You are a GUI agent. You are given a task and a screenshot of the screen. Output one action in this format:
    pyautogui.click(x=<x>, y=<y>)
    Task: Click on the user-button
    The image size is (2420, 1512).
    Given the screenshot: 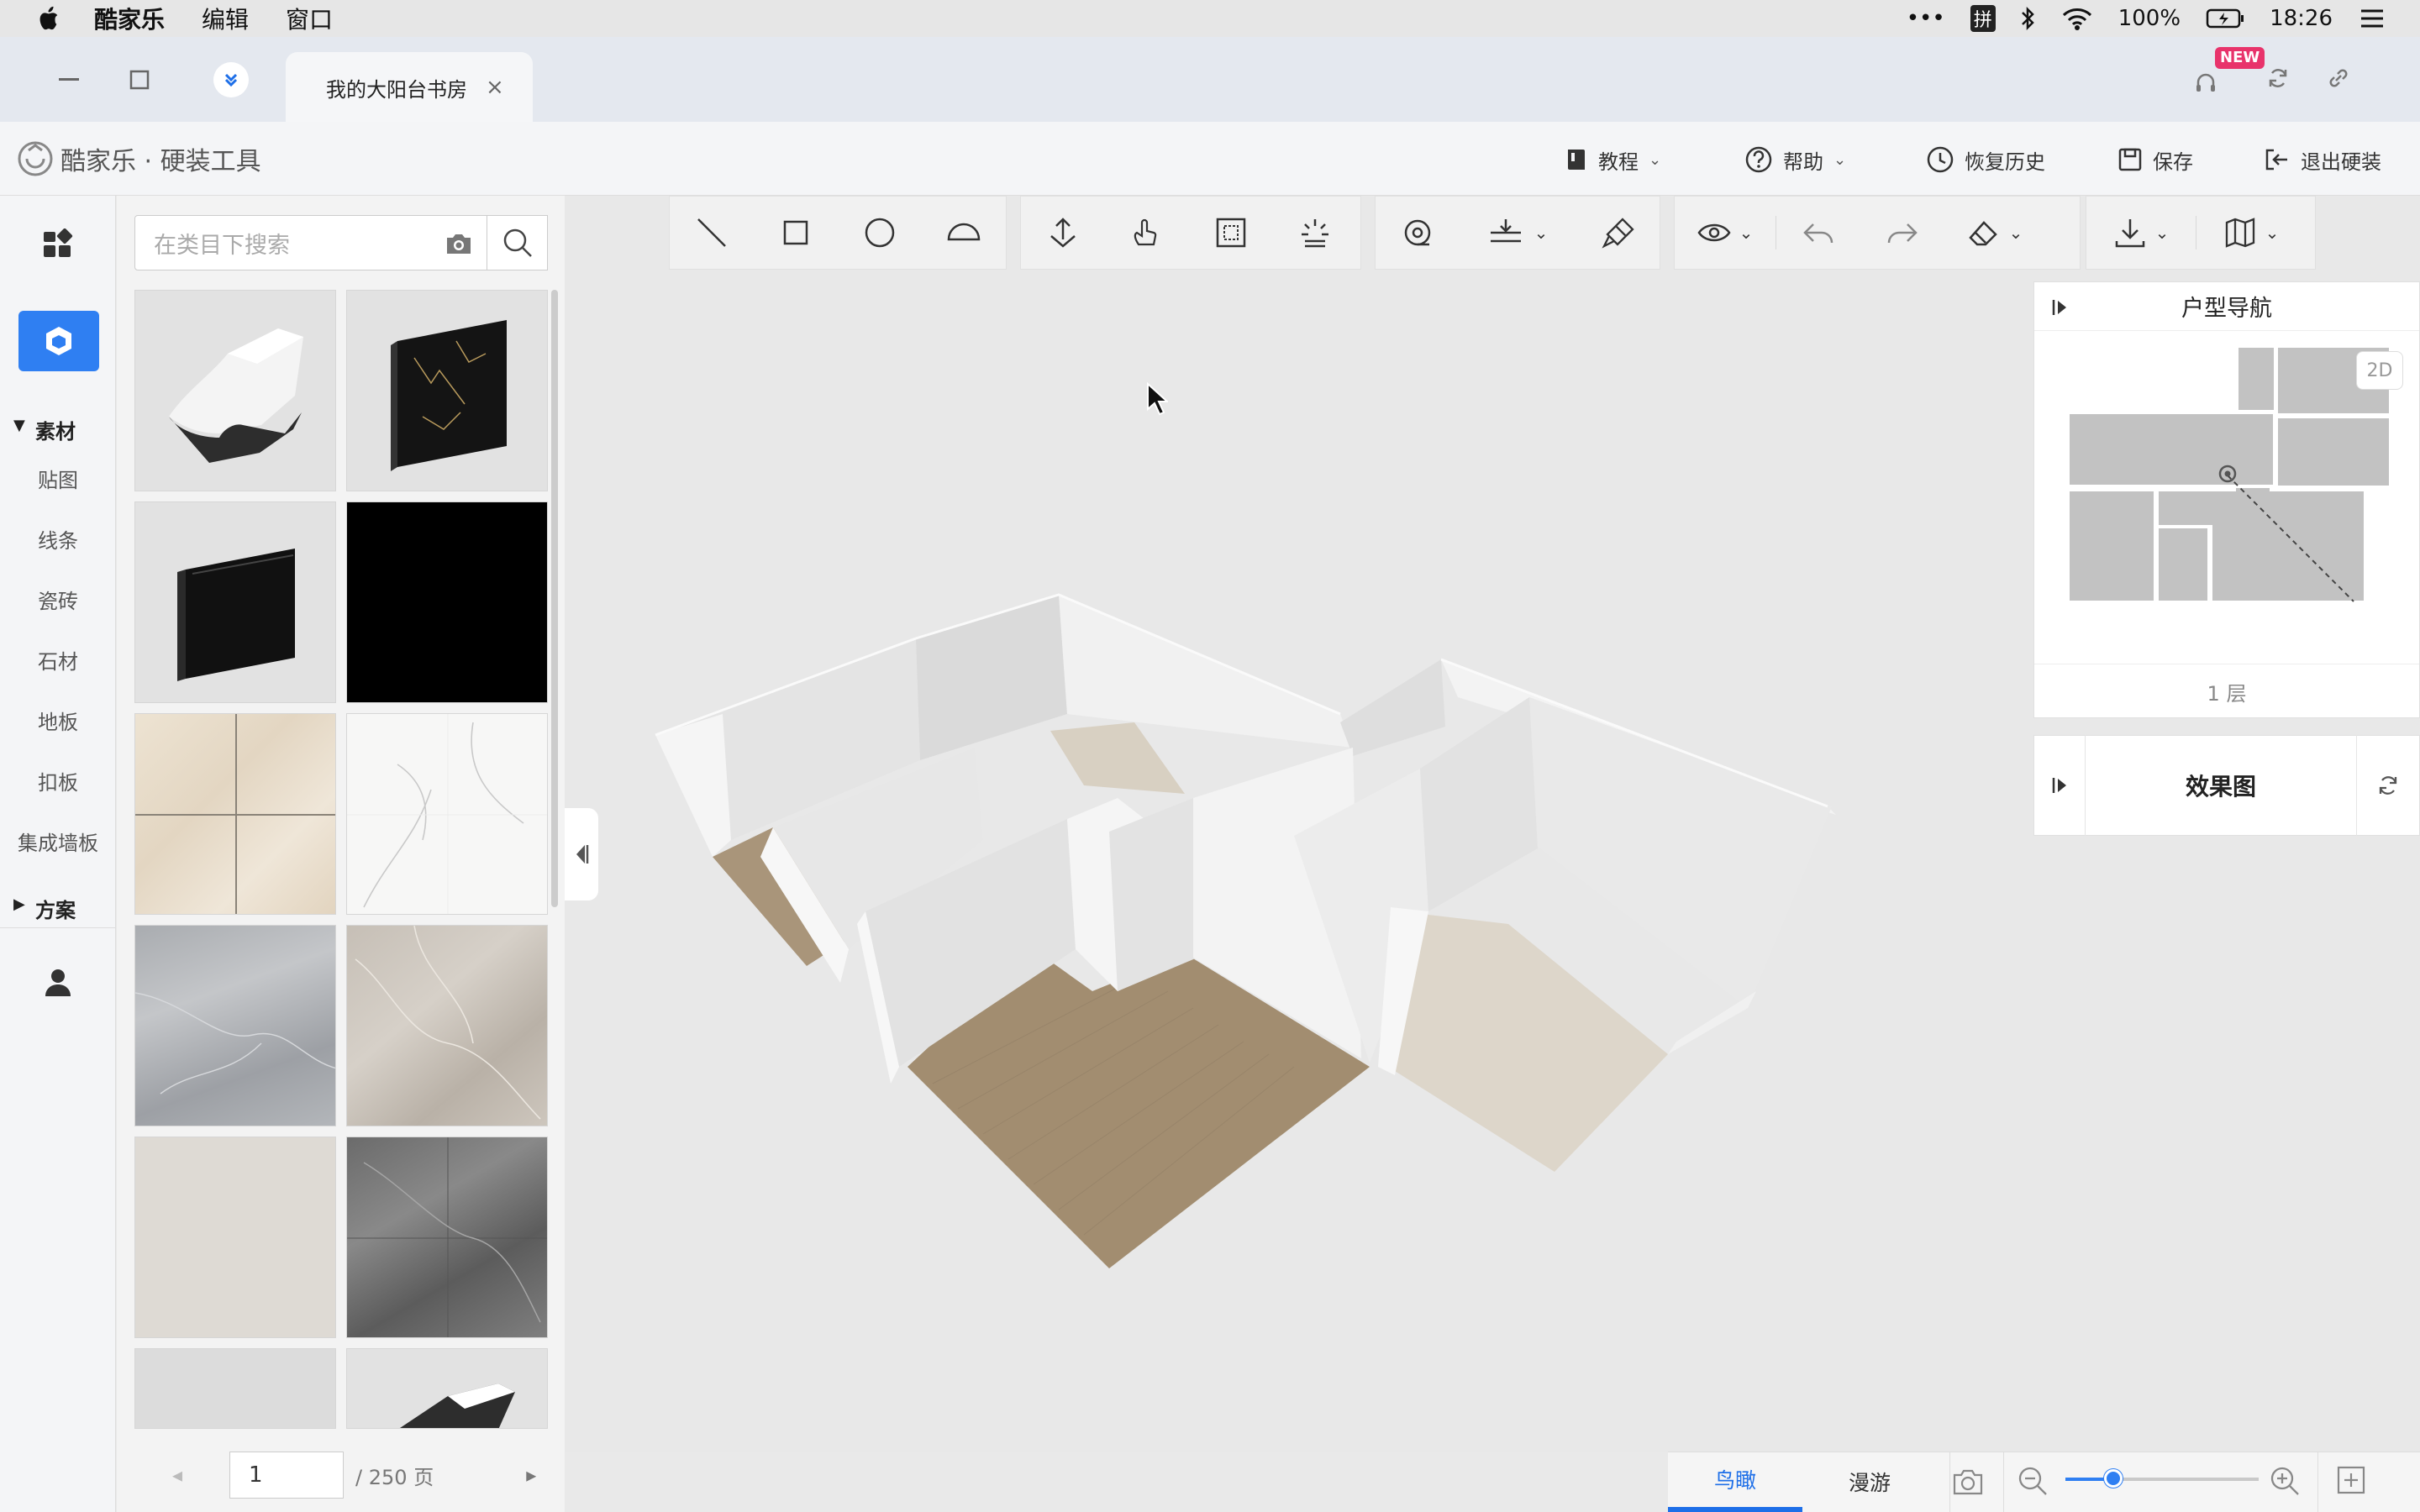 What is the action you would take?
    pyautogui.click(x=58, y=984)
    